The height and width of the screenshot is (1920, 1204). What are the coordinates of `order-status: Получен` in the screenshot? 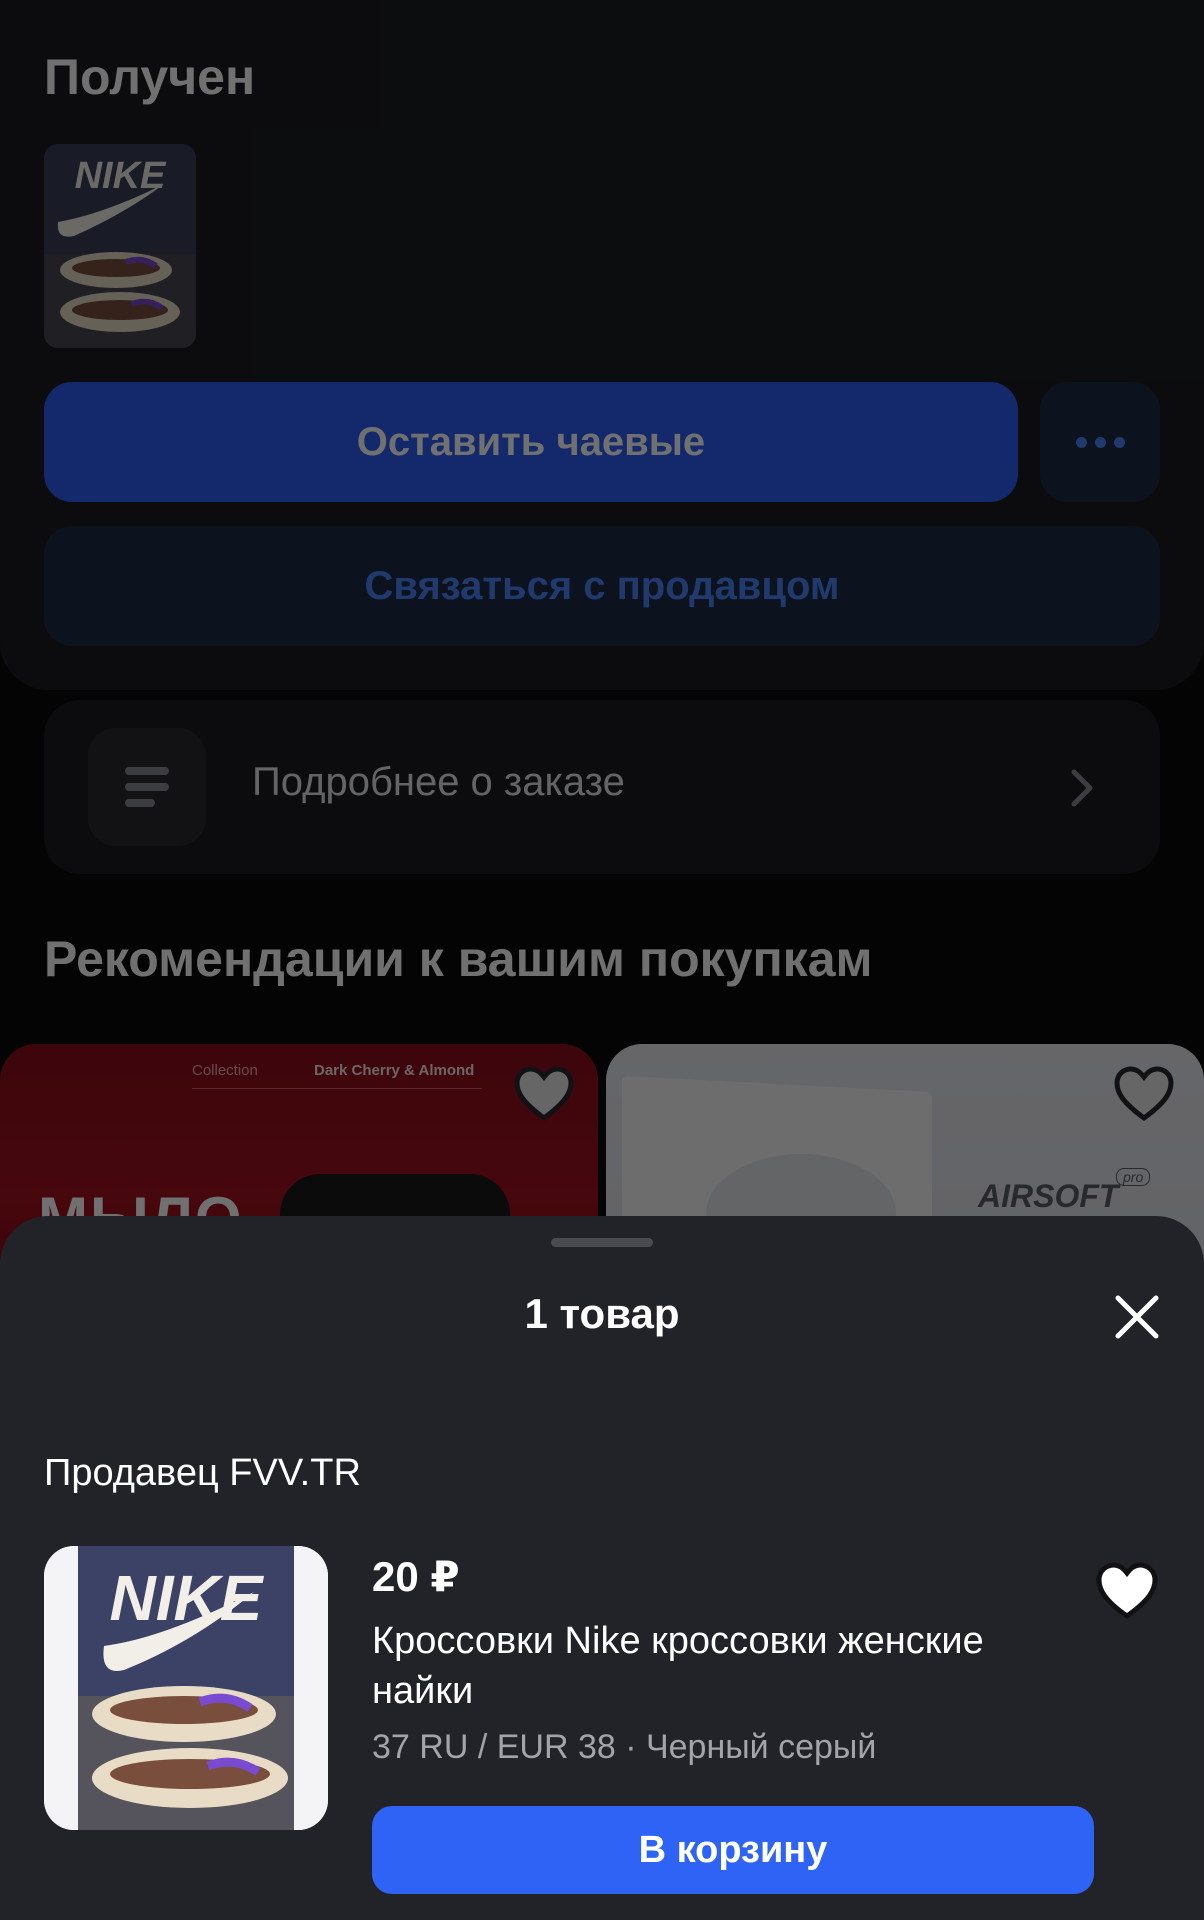 It's located at (150, 77).